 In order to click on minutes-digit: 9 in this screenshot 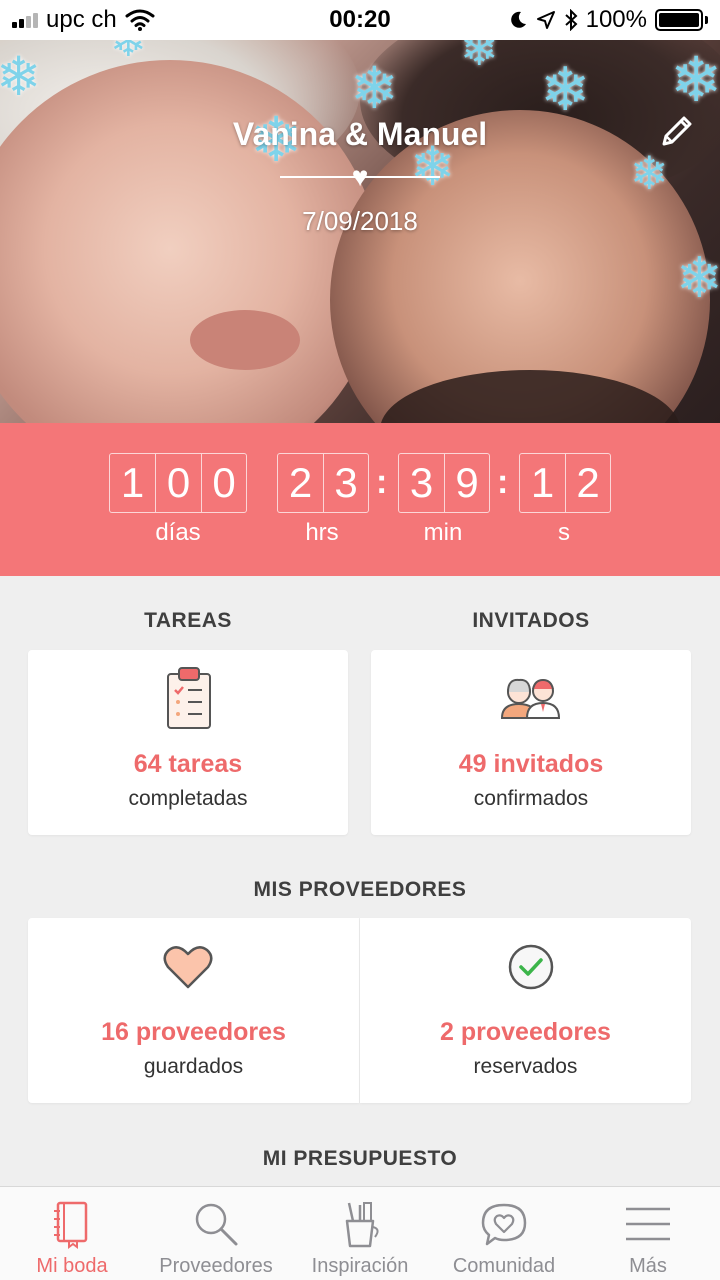, I will do `click(467, 483)`.